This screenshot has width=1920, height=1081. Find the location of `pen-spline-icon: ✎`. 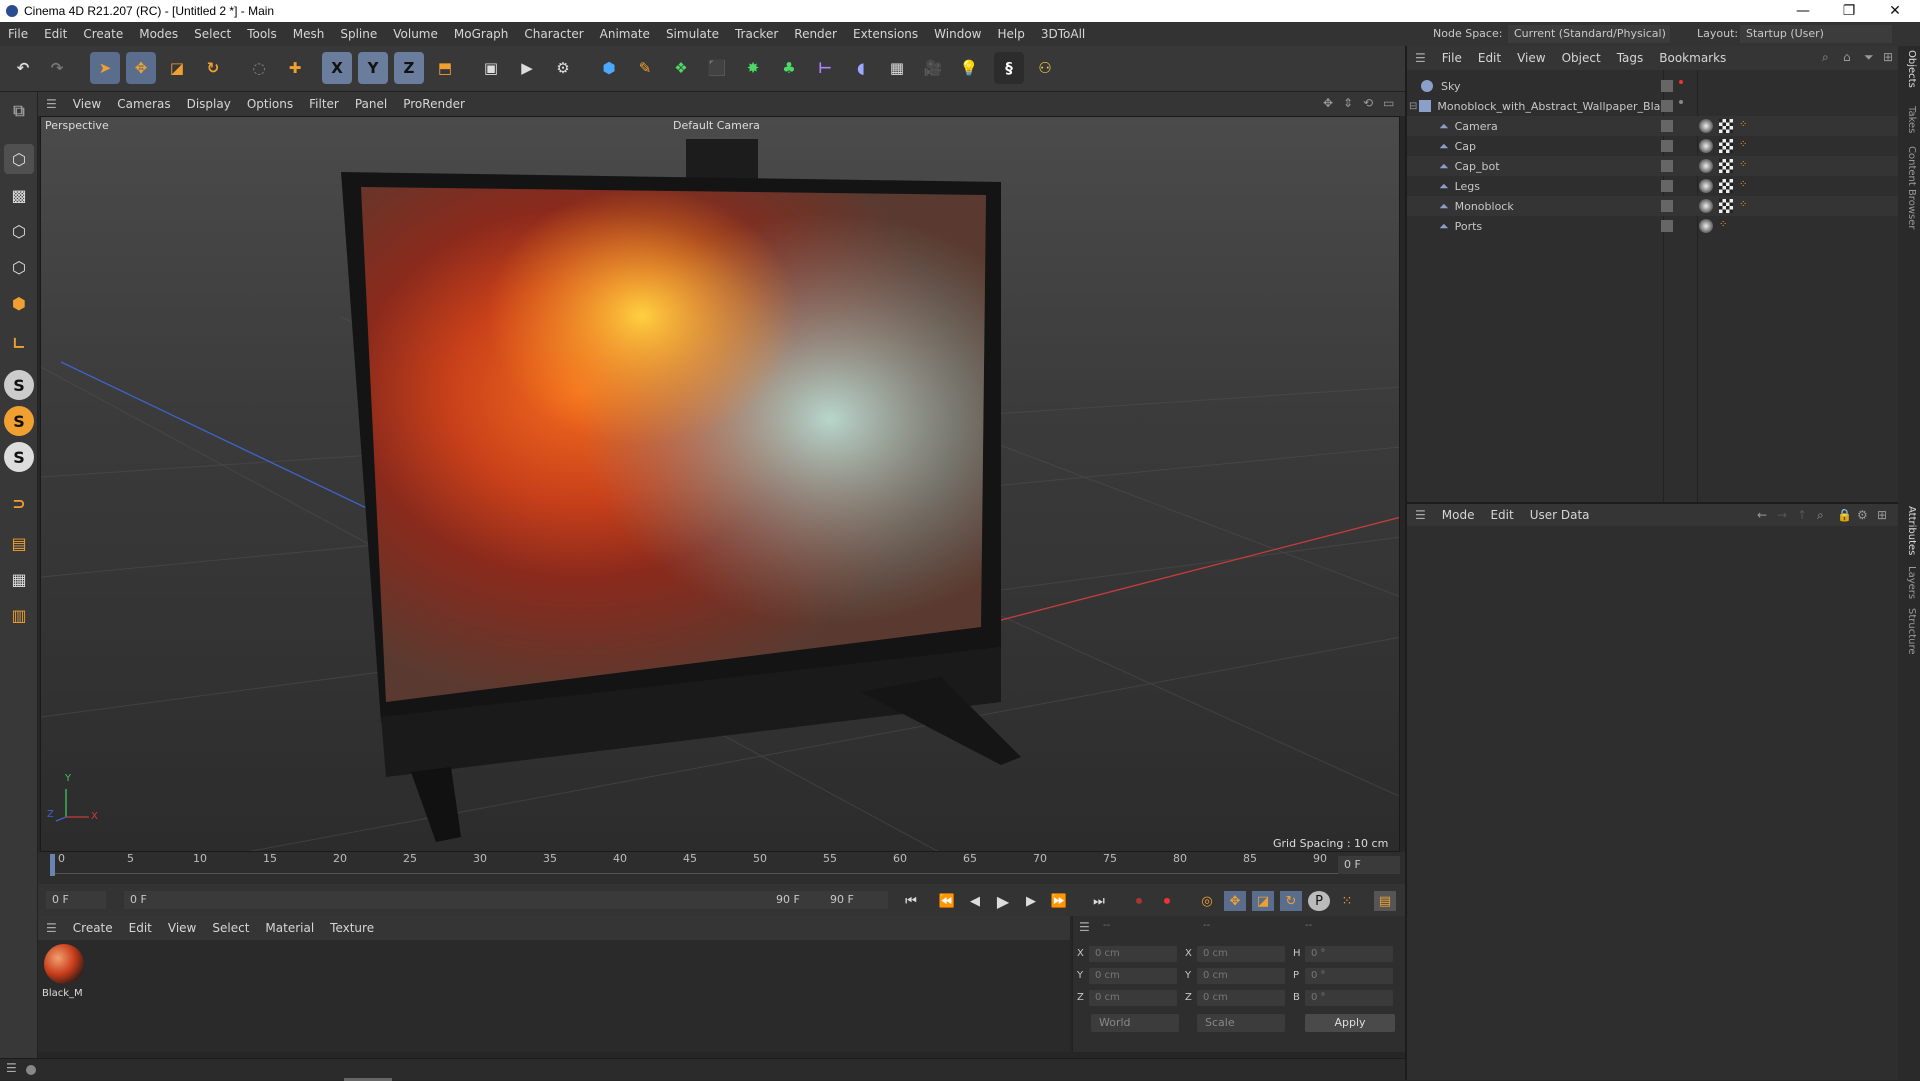

pen-spline-icon: ✎ is located at coordinates (645, 68).